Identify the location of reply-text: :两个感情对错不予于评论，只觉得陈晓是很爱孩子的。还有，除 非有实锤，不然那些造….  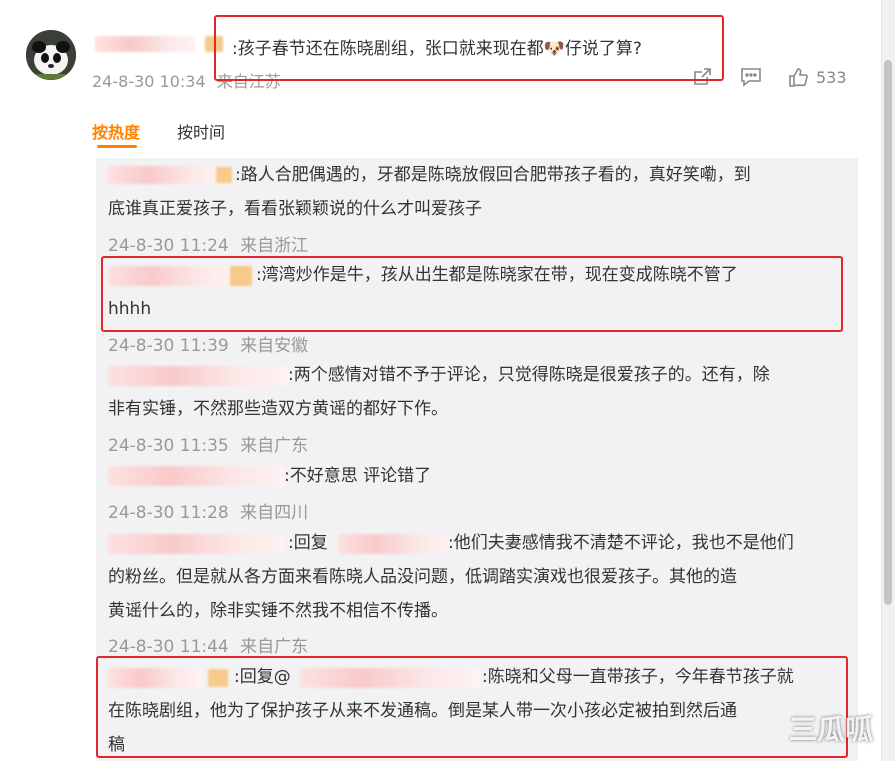
(478, 392).